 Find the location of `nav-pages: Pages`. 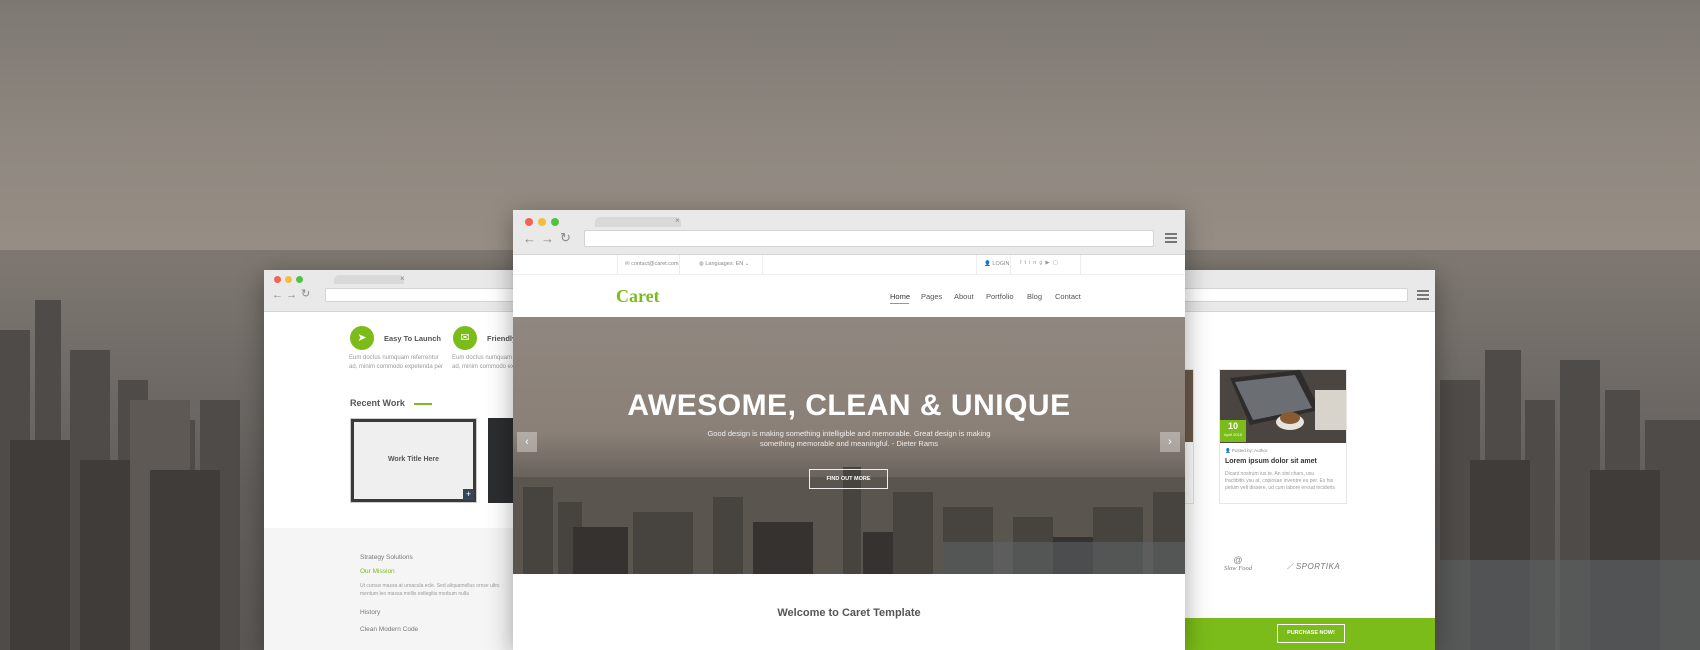

nav-pages: Pages is located at coordinates (931, 296).